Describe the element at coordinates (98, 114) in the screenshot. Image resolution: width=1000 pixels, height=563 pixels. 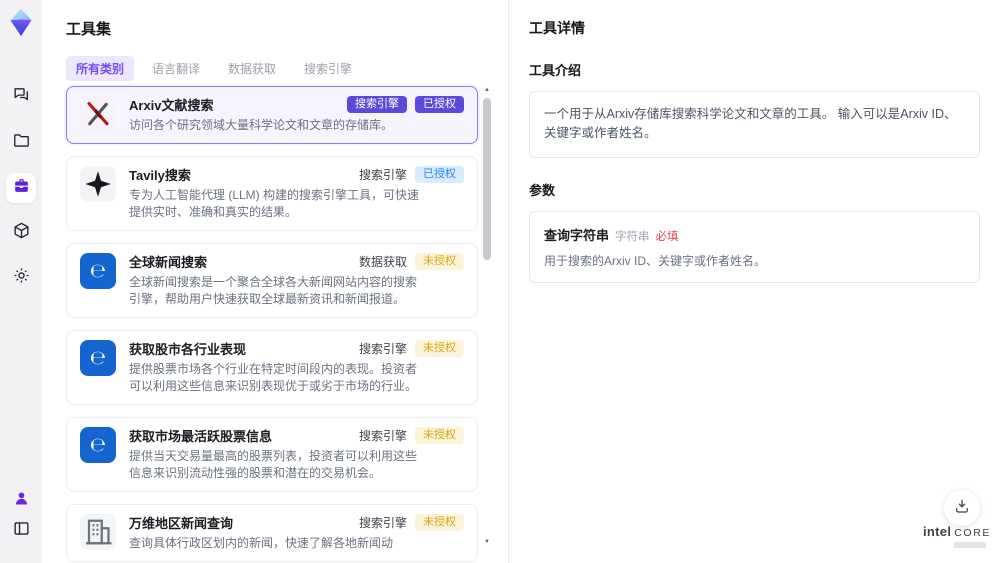
I see `arxiv-icon` at that location.